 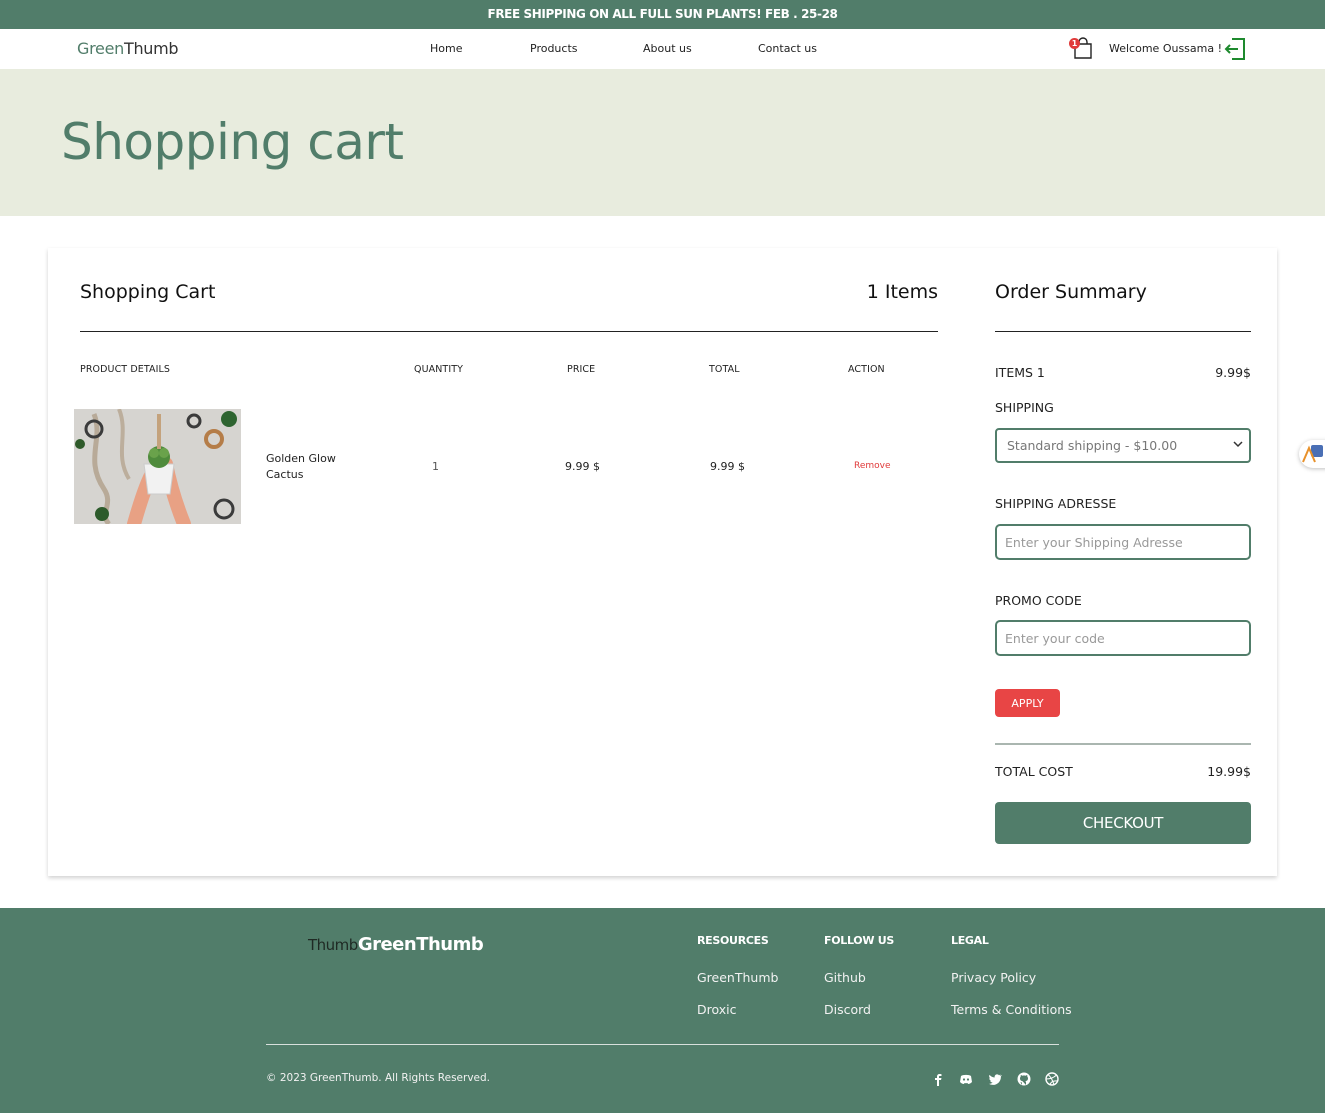 I want to click on nav-about: About us, so click(x=667, y=48).